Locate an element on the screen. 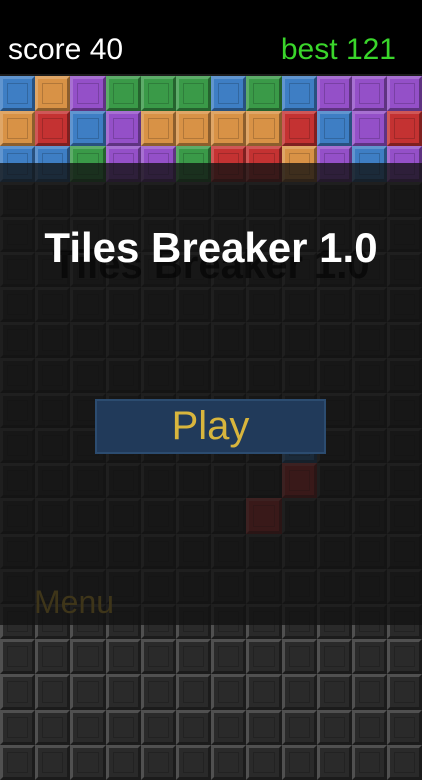 This screenshot has width=422, height=780. menu-button: Menu is located at coordinates (74, 602).